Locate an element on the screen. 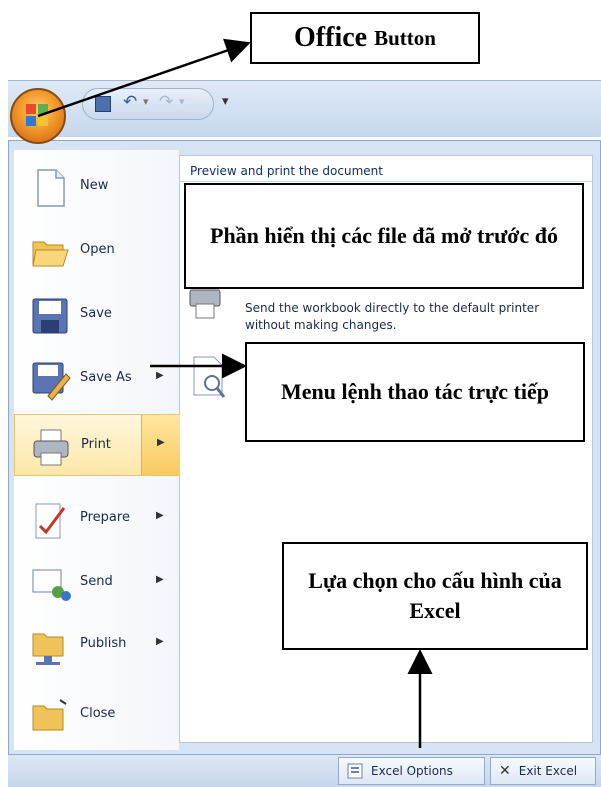 Image resolution: width=601 pixels, height=787 pixels. menu-label-save-as: Save As is located at coordinates (106, 377).